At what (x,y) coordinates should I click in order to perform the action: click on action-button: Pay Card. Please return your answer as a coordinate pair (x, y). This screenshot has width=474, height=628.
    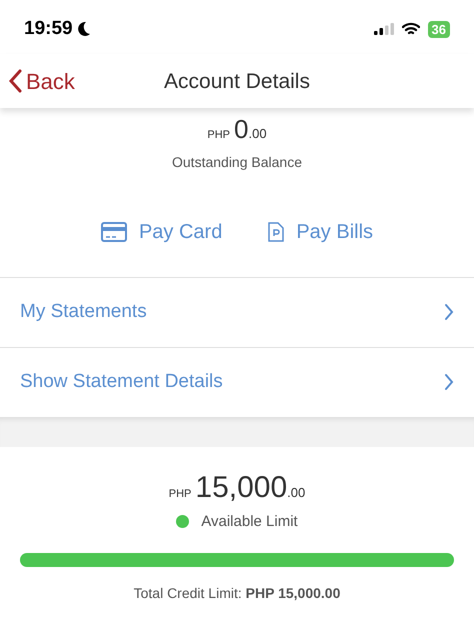
    Looking at the image, I should click on (161, 231).